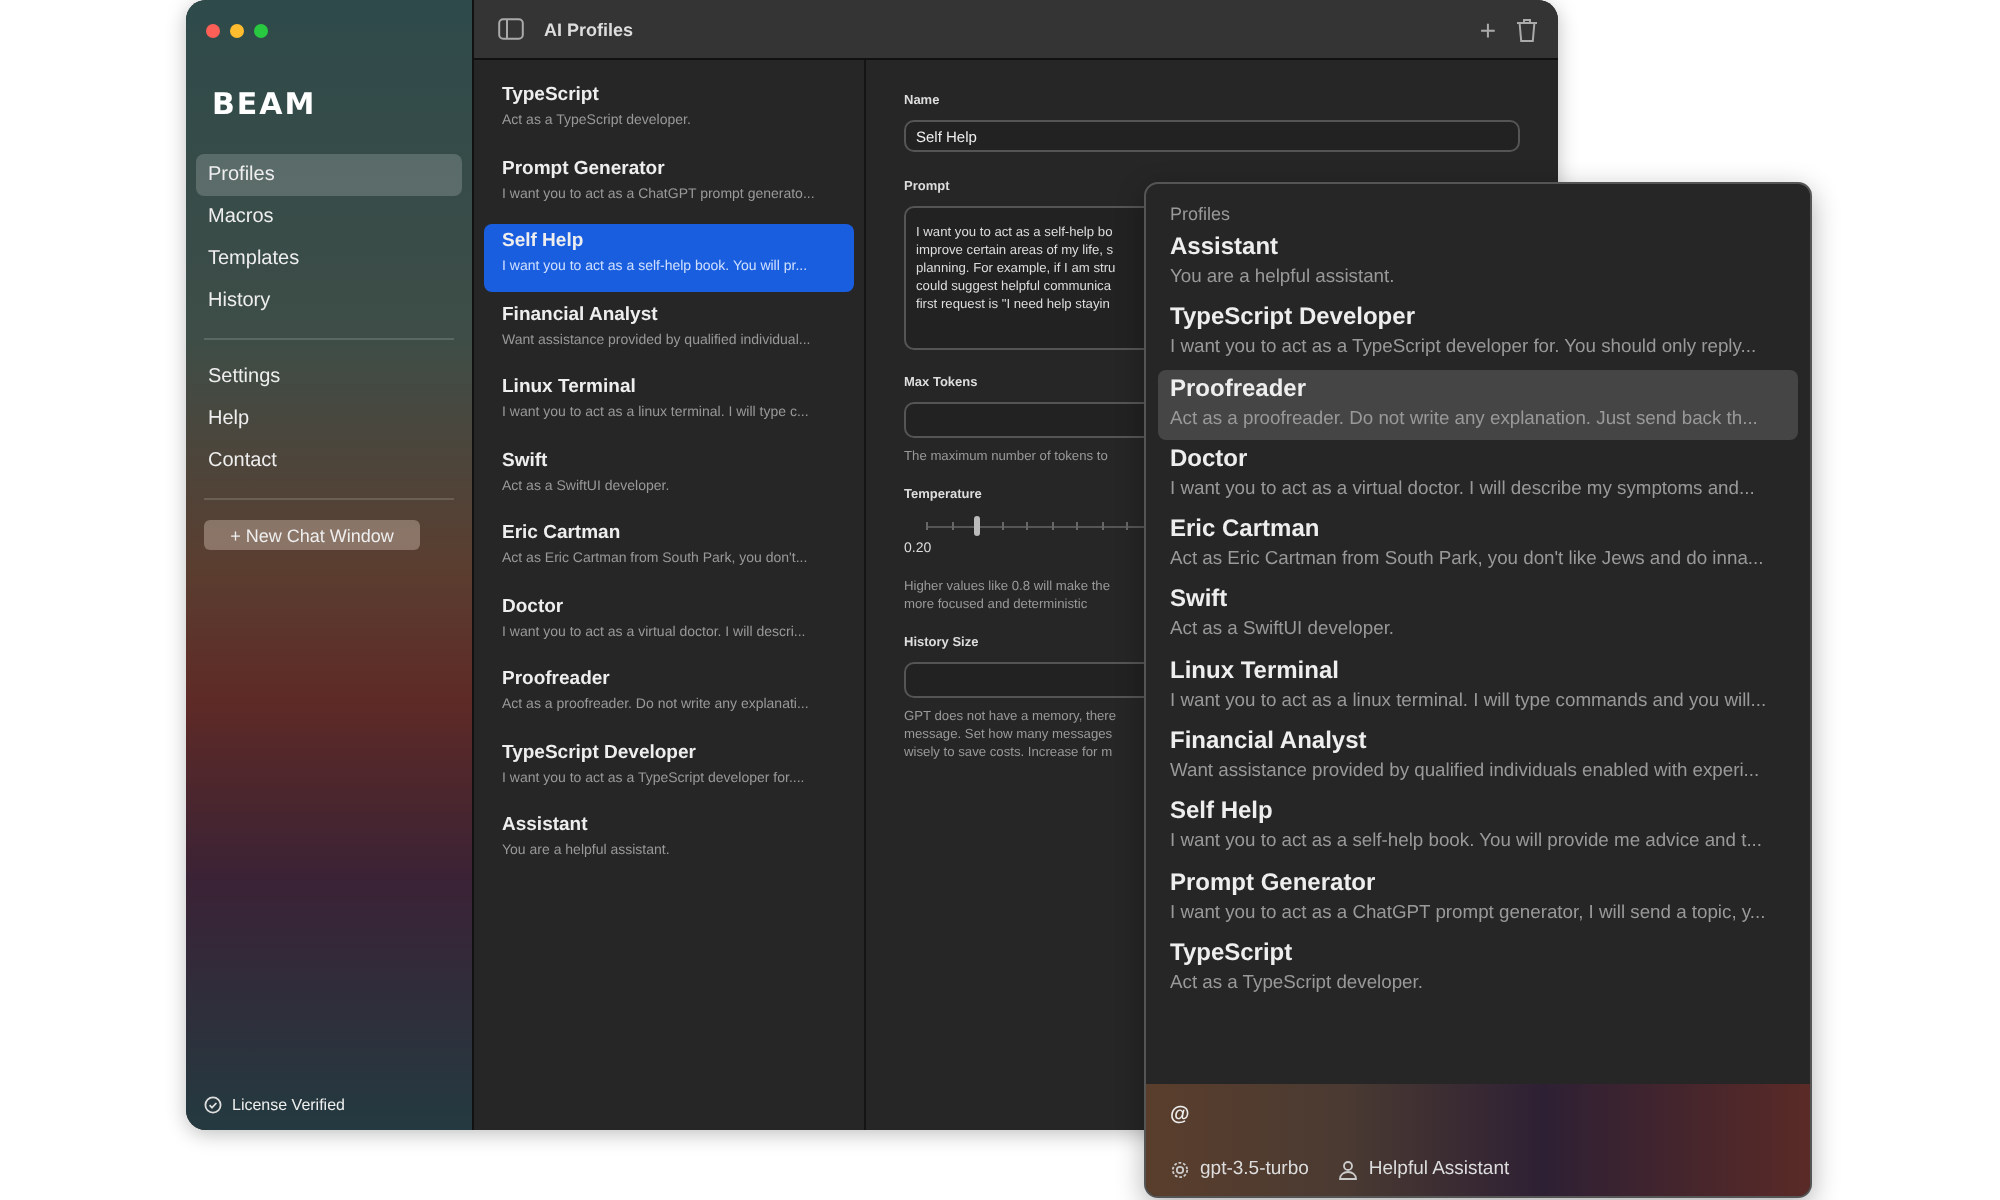 This screenshot has height=1200, width=2000. Describe the element at coordinates (1283, 275) in the screenshot. I see `profile-description: You are a helpful assistant.` at that location.